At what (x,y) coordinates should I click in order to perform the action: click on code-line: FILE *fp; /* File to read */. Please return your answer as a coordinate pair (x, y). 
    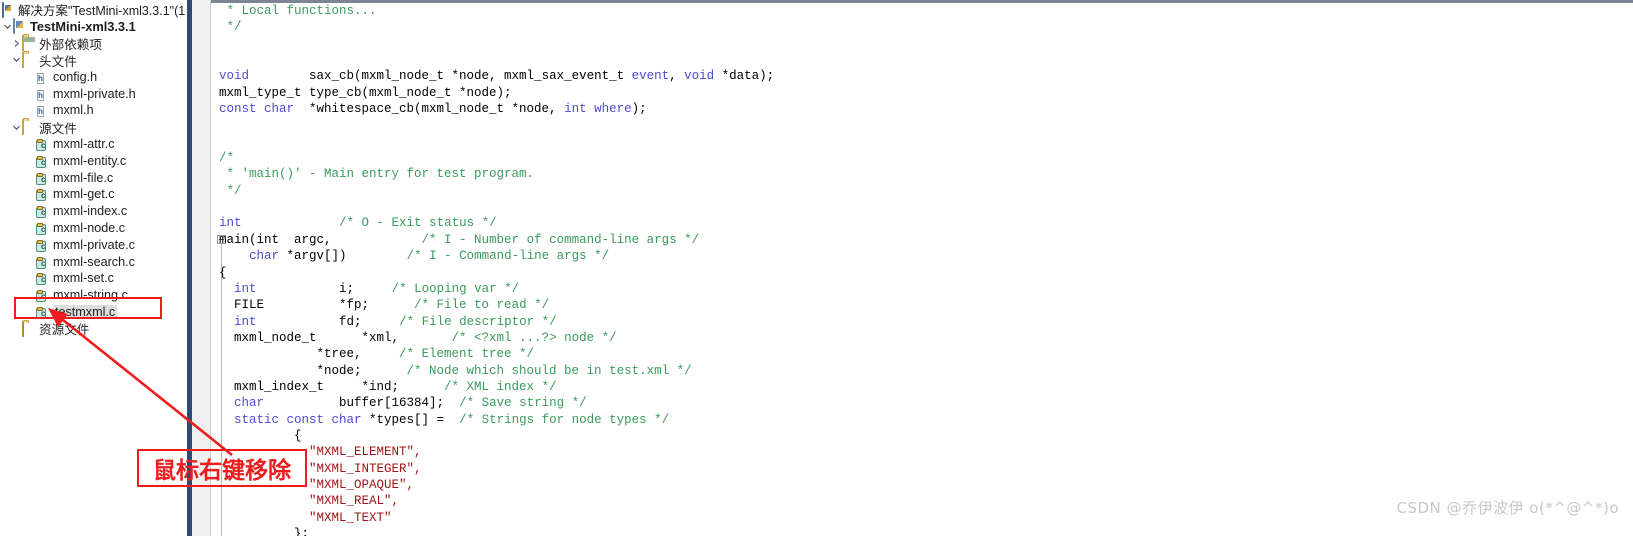
    Looking at the image, I should click on (384, 305).